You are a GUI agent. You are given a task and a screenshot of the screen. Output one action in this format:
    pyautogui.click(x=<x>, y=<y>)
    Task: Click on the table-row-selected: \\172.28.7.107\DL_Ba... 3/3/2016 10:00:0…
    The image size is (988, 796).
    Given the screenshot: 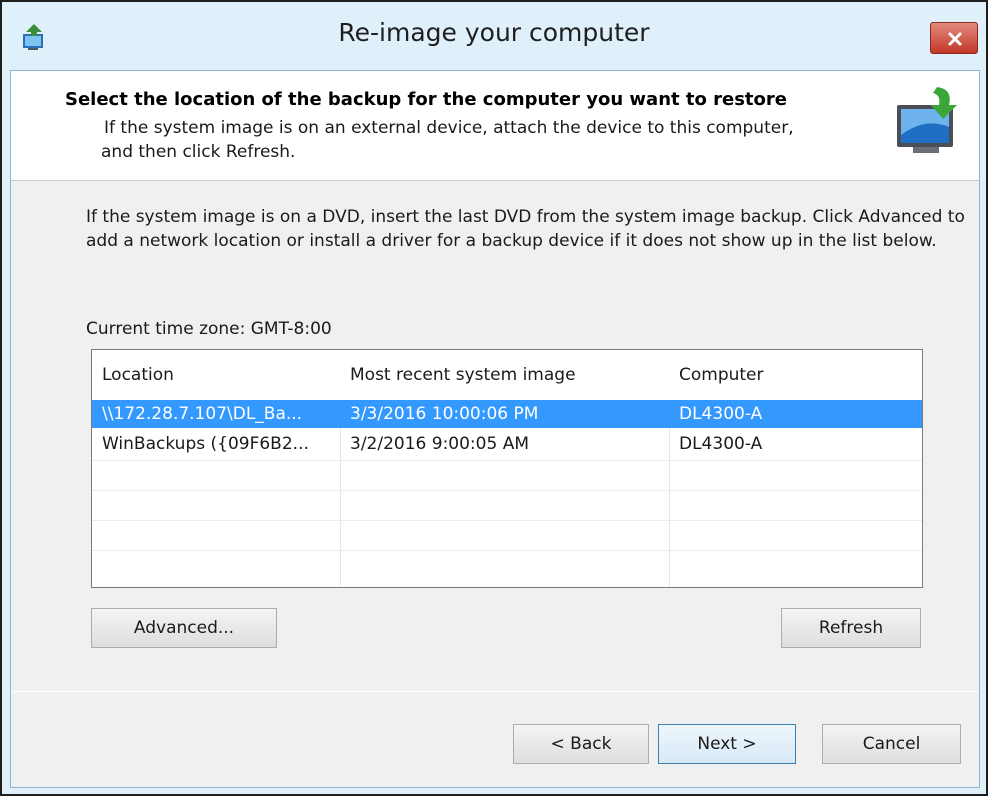 What is the action you would take?
    pyautogui.click(x=507, y=414)
    